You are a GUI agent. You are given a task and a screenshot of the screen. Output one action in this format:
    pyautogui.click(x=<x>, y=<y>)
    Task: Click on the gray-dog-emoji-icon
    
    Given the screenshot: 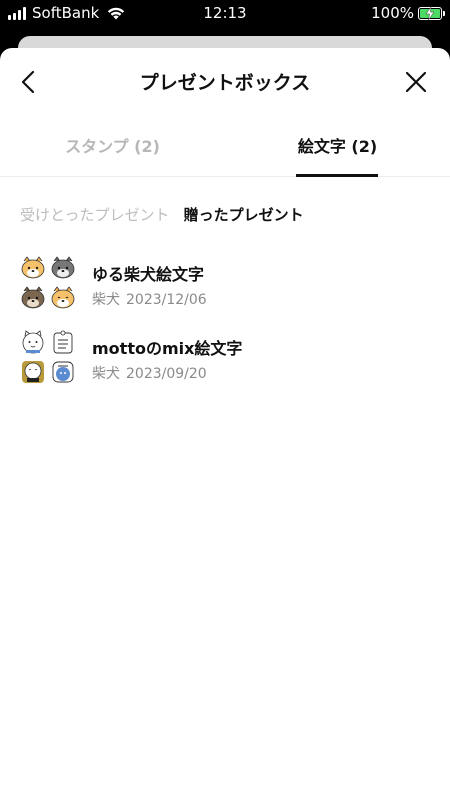 What is the action you would take?
    pyautogui.click(x=63, y=268)
    